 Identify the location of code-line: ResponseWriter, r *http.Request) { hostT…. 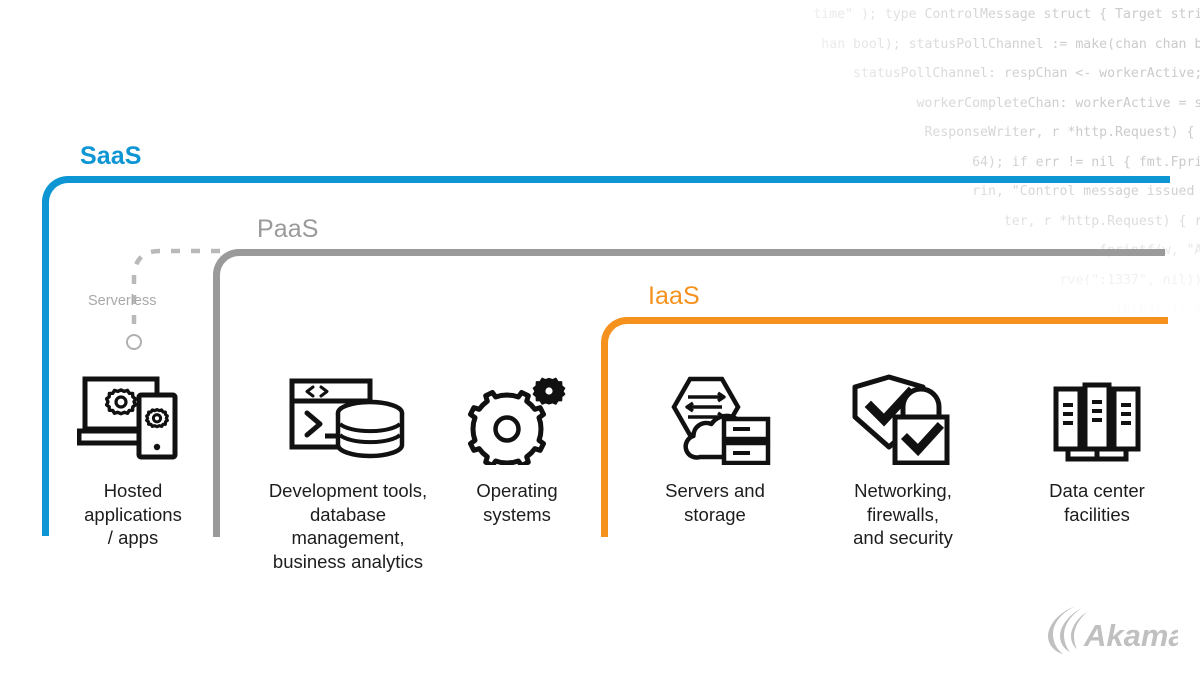
(1059, 132).